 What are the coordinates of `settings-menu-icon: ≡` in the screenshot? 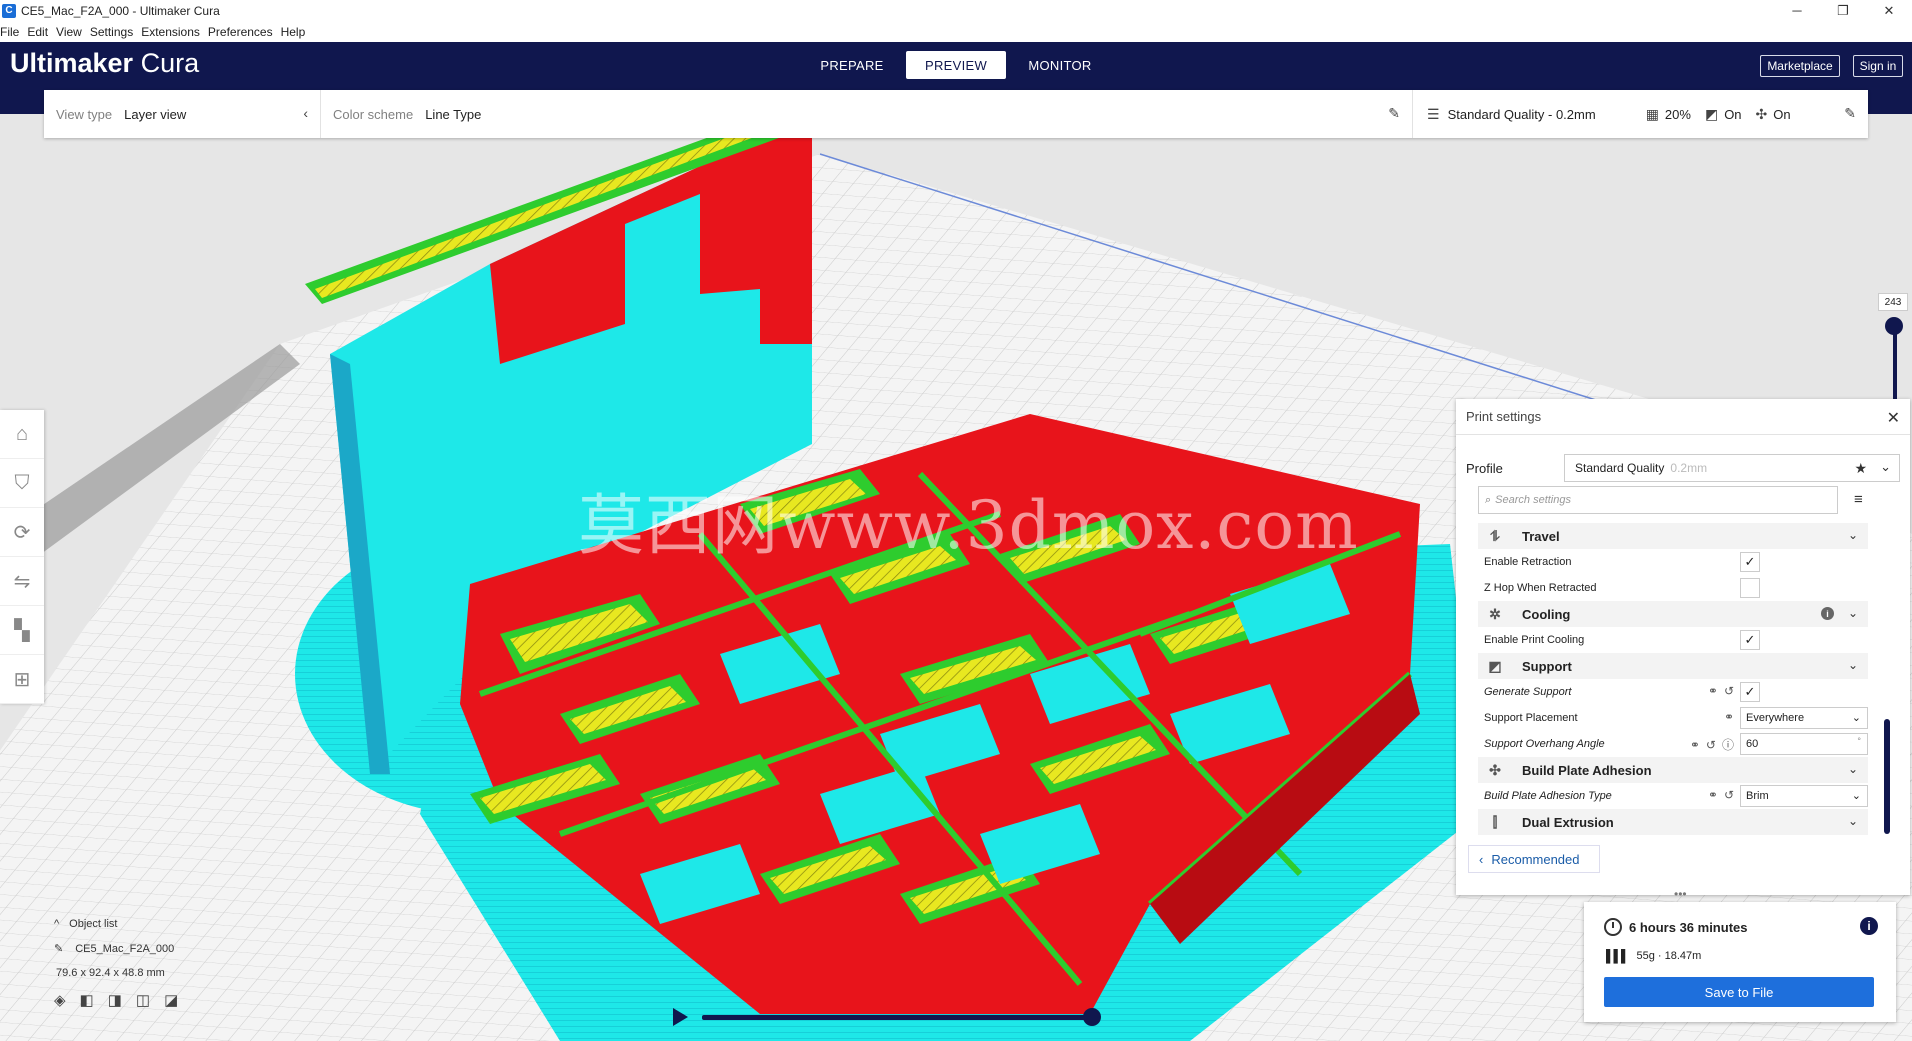 It's located at (1858, 499).